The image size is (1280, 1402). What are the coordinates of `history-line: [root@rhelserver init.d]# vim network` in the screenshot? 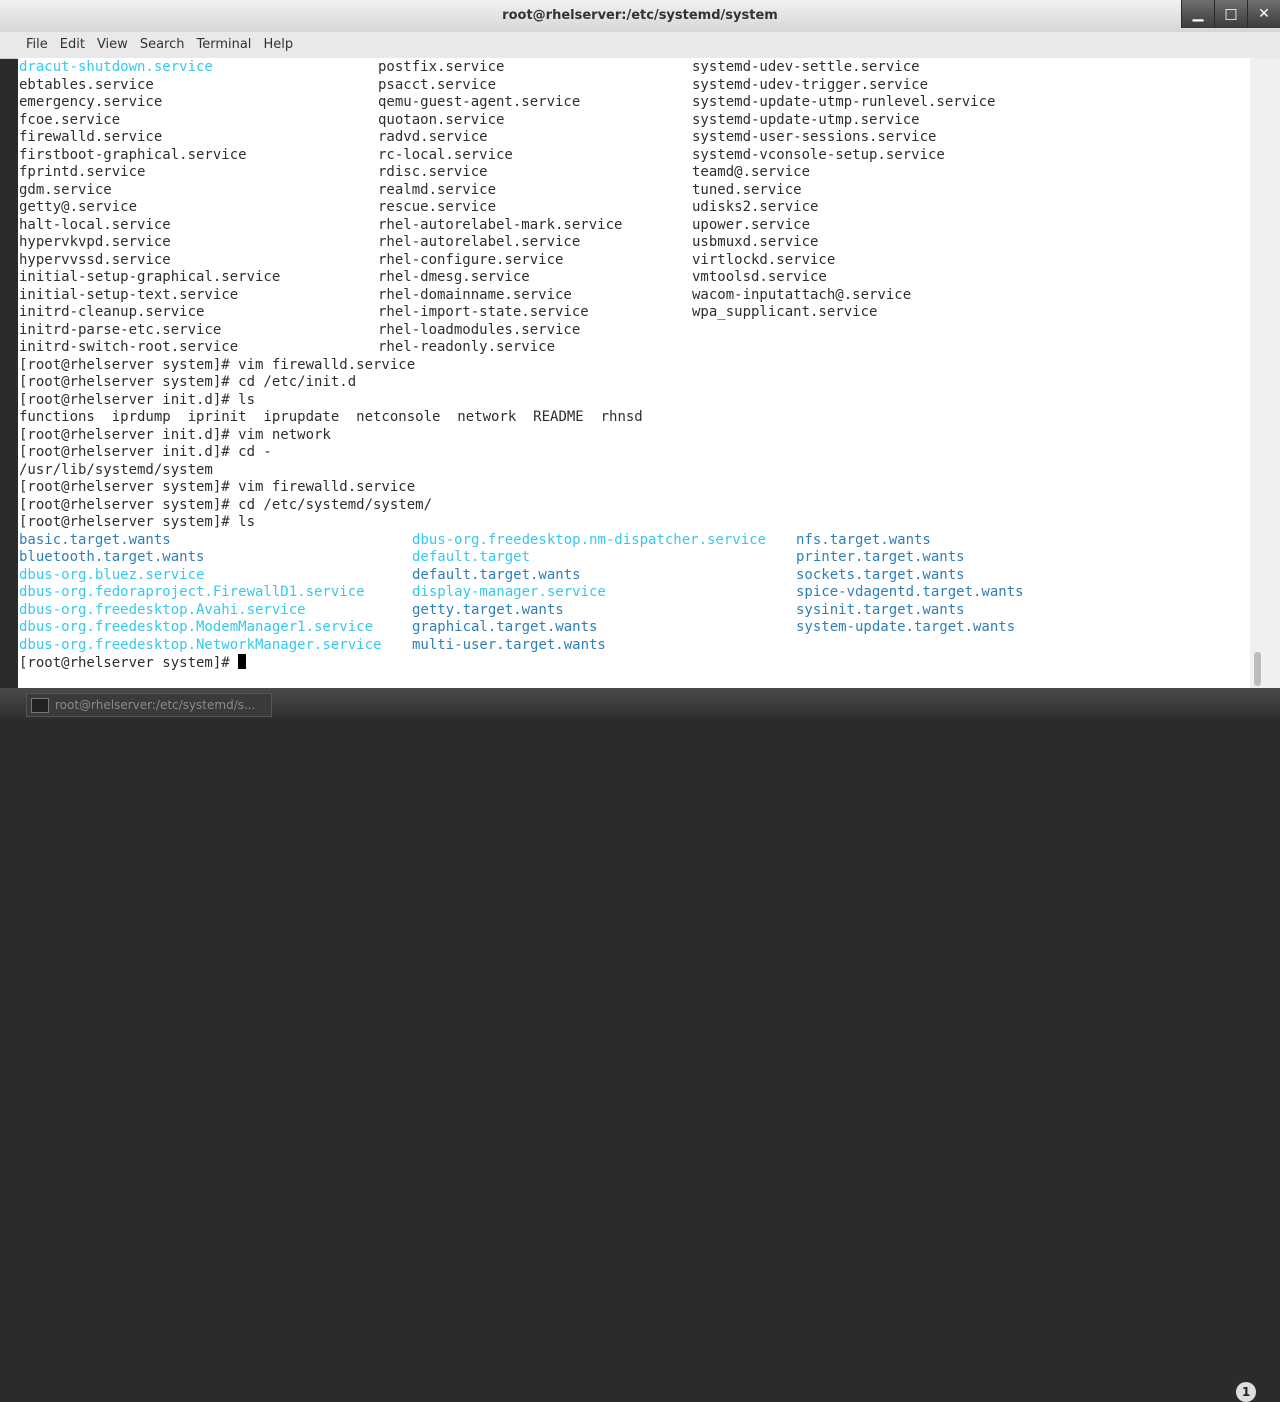 It's located at (331, 436).